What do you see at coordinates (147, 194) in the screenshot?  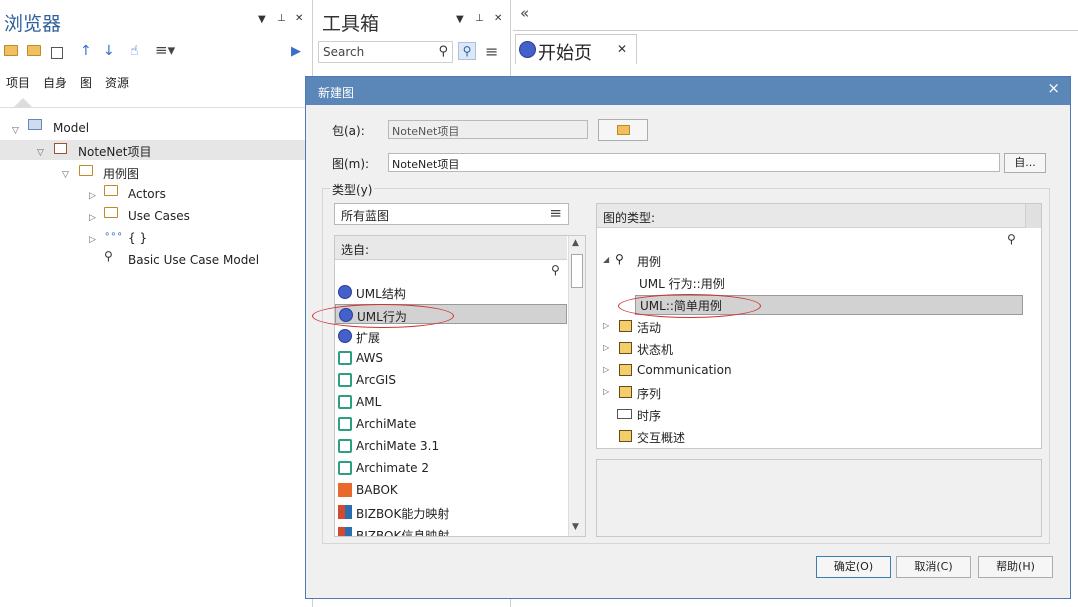 I see `tree-item-actors: Actors` at bounding box center [147, 194].